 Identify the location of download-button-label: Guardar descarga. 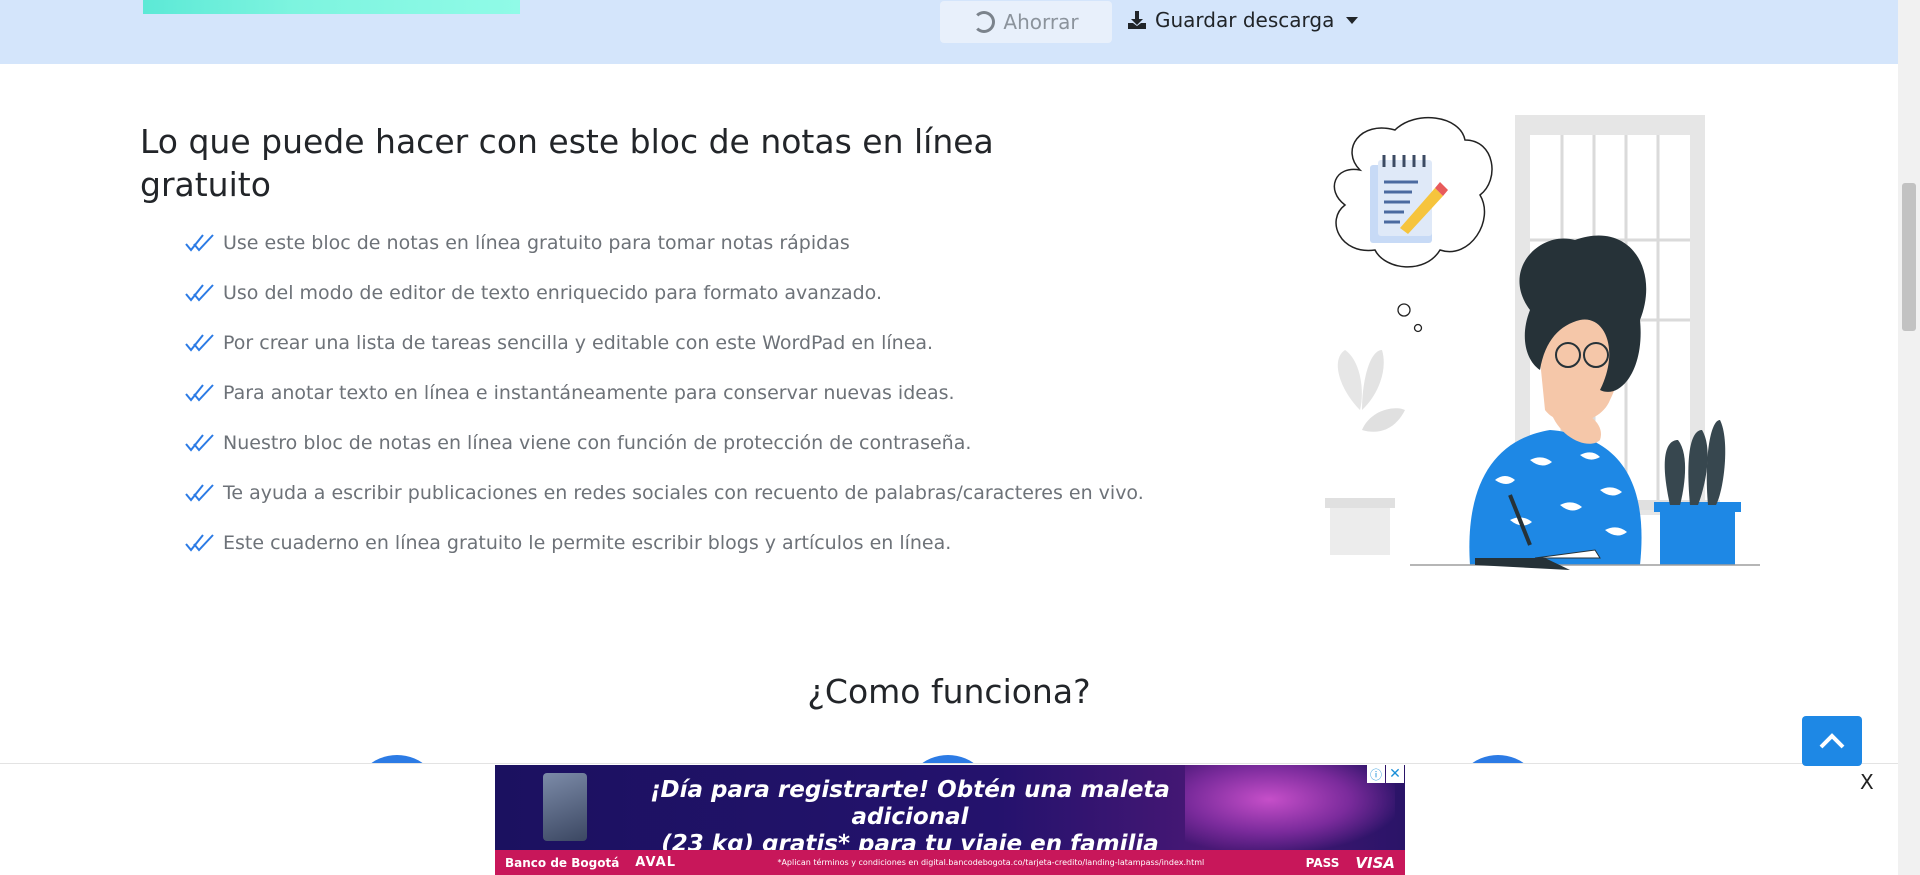
(1245, 20).